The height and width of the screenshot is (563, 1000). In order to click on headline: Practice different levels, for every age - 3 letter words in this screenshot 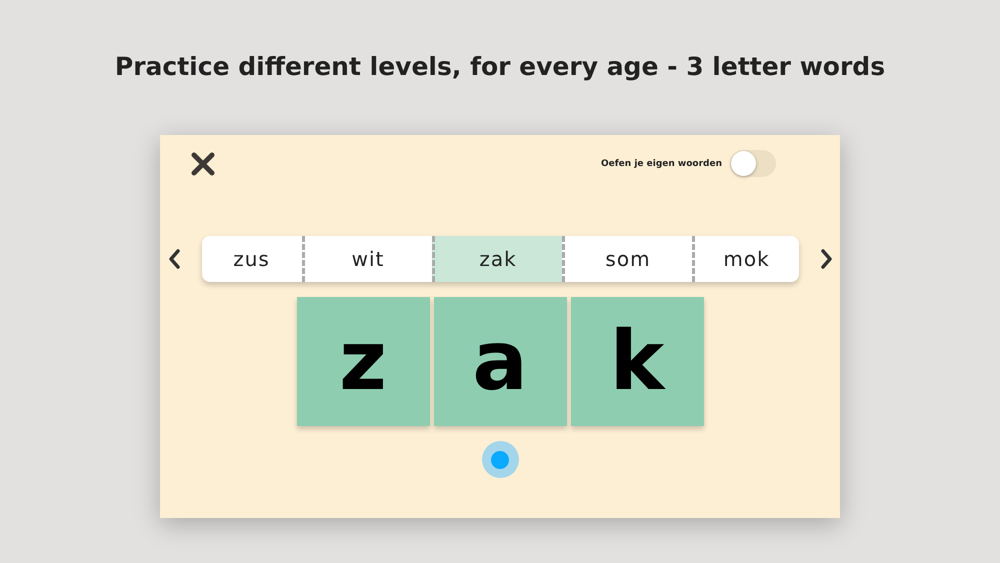, I will do `click(500, 67)`.